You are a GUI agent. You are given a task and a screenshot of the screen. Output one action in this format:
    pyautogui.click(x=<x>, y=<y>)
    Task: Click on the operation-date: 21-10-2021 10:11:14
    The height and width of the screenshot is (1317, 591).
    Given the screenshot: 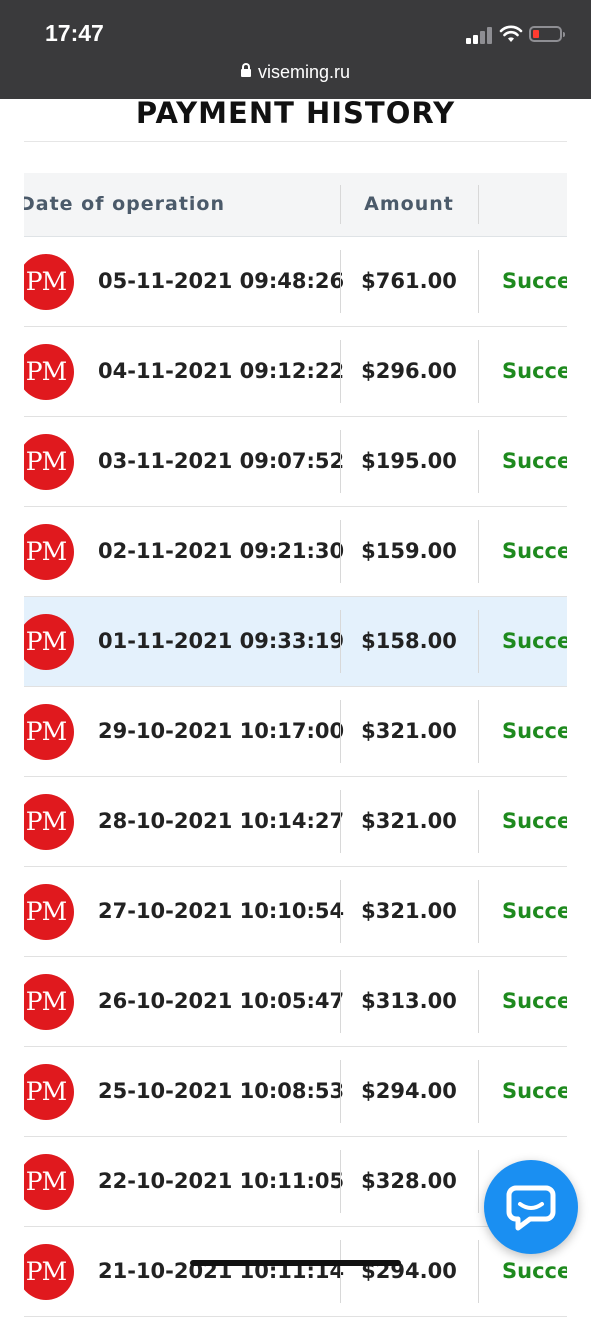 What is the action you would take?
    pyautogui.click(x=221, y=1271)
    